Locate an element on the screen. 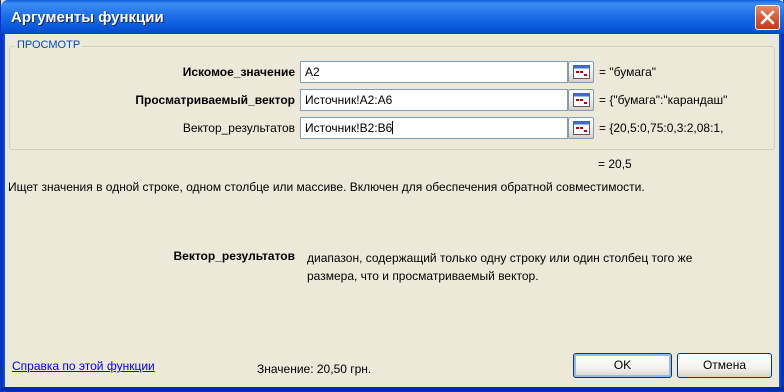  arg-input-lookup-value-text: A2 is located at coordinates (312, 72).